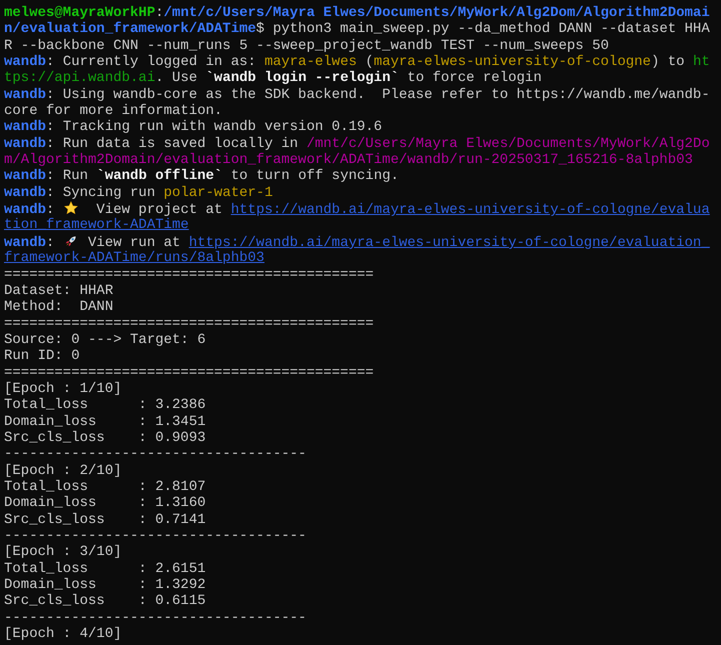  I want to click on prompt-path: /mnt/c/Users/Mayra Elwes/Documents/MyWork/Alg2Dom/Algorithm2Domai, so click(437, 13).